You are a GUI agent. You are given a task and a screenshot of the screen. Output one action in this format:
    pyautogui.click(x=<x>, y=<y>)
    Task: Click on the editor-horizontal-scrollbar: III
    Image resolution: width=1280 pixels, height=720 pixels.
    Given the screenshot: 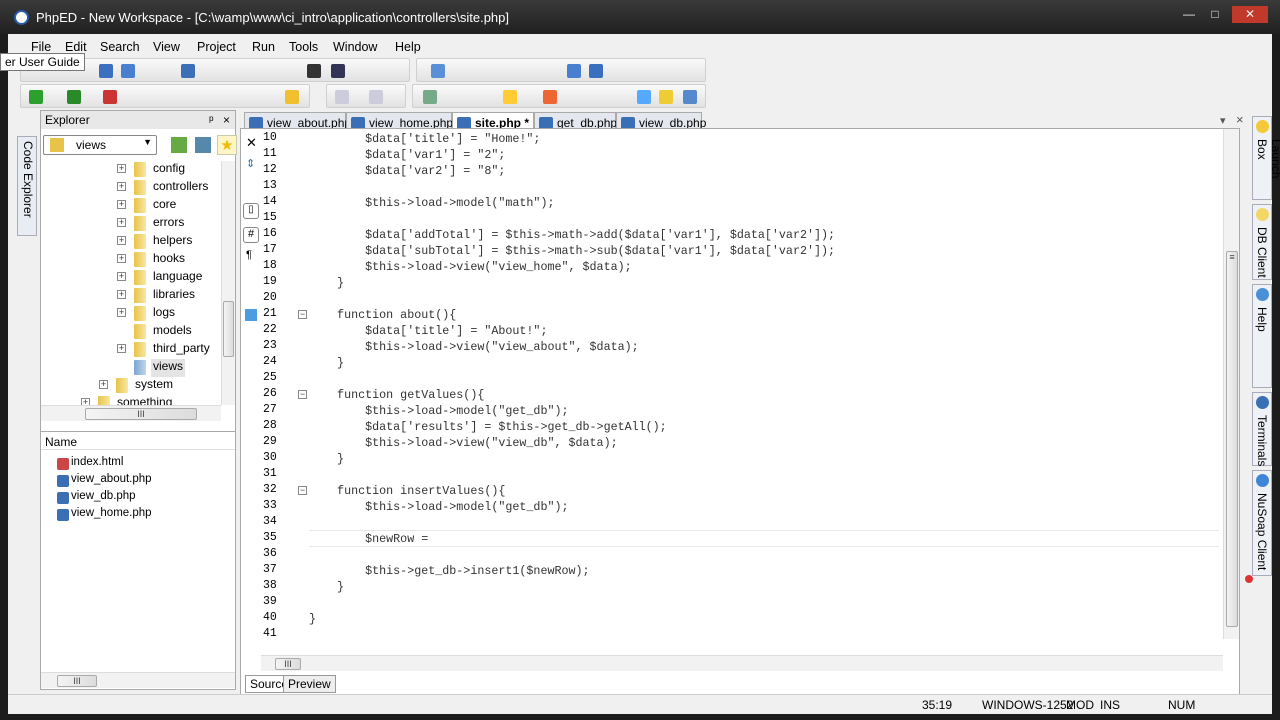 What is the action you would take?
    pyautogui.click(x=742, y=663)
    